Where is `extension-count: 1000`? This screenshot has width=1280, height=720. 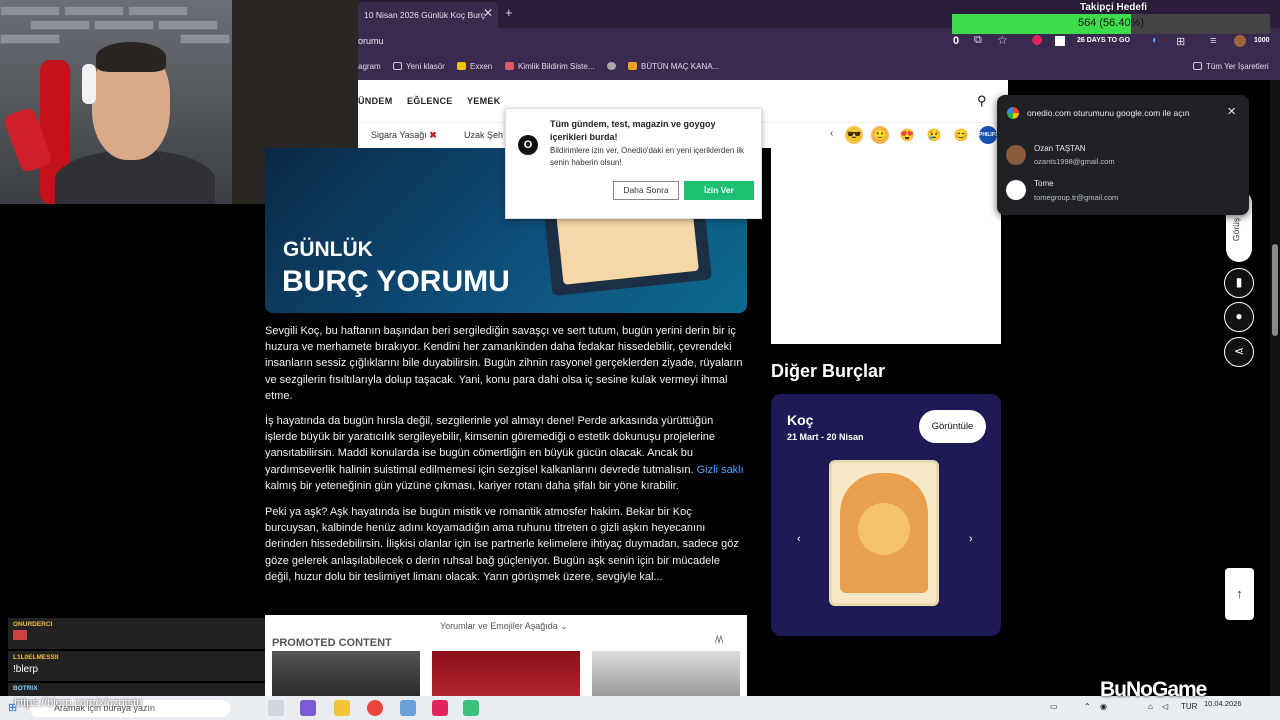 extension-count: 1000 is located at coordinates (1262, 40).